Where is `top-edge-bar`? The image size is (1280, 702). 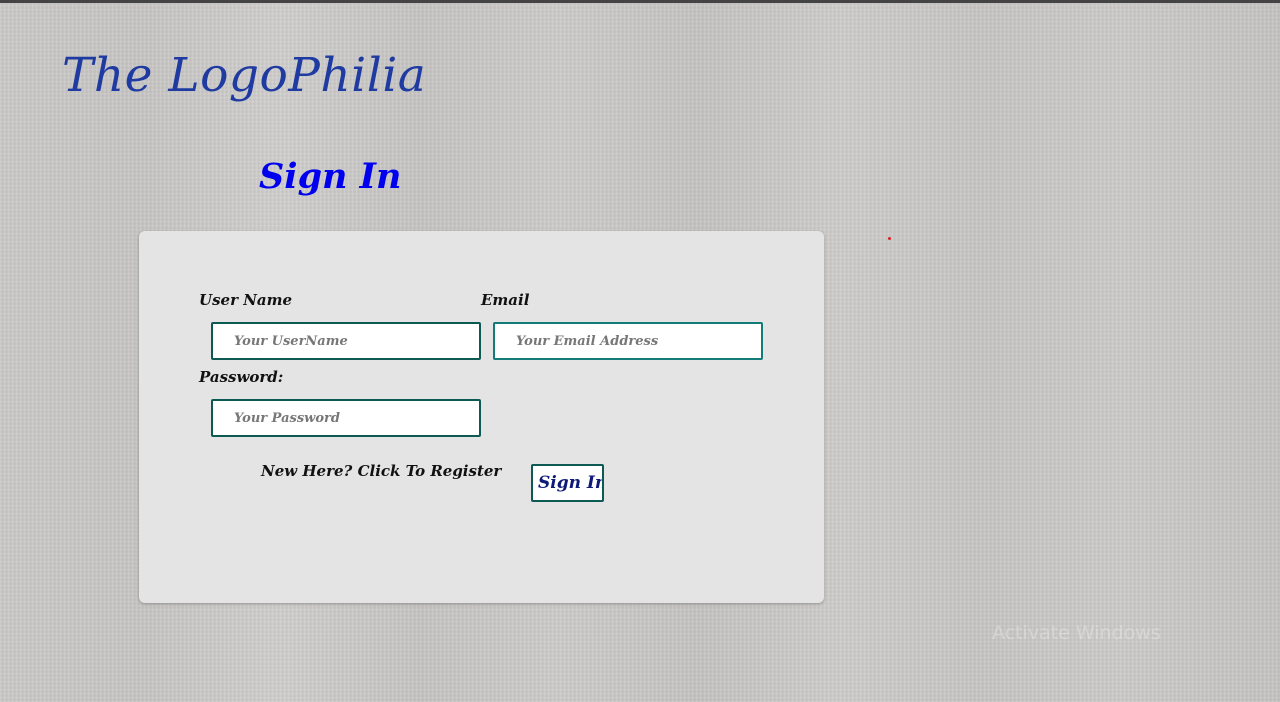 top-edge-bar is located at coordinates (640, 1).